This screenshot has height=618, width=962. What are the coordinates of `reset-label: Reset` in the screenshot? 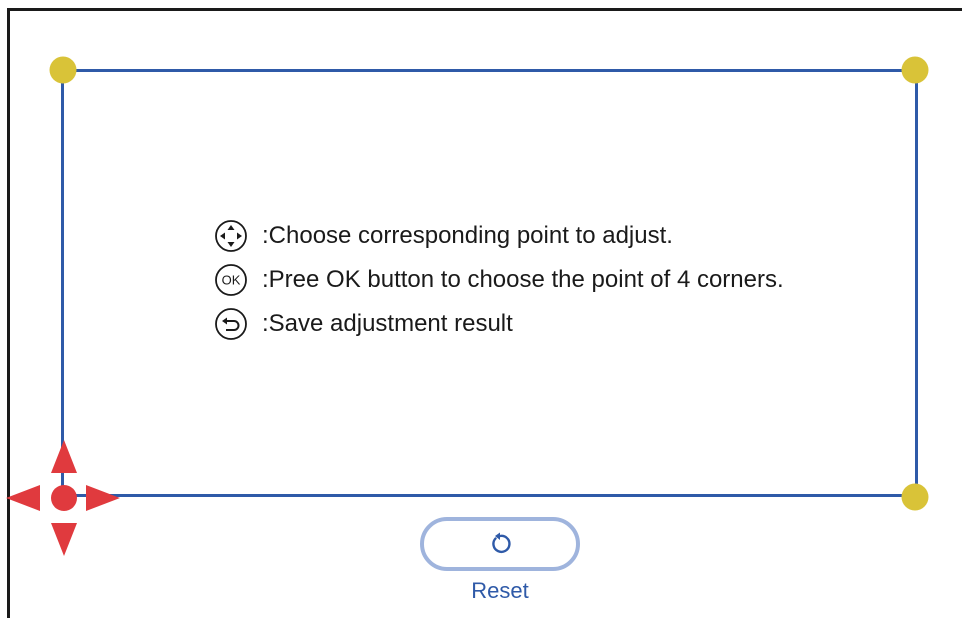 It's located at (500, 591).